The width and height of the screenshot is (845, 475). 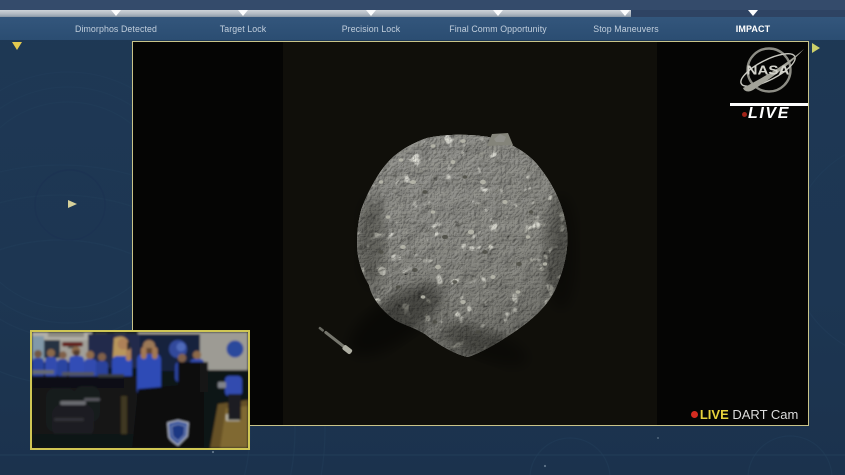 What do you see at coordinates (769, 70) in the screenshot?
I see `svg-text: NASA` at bounding box center [769, 70].